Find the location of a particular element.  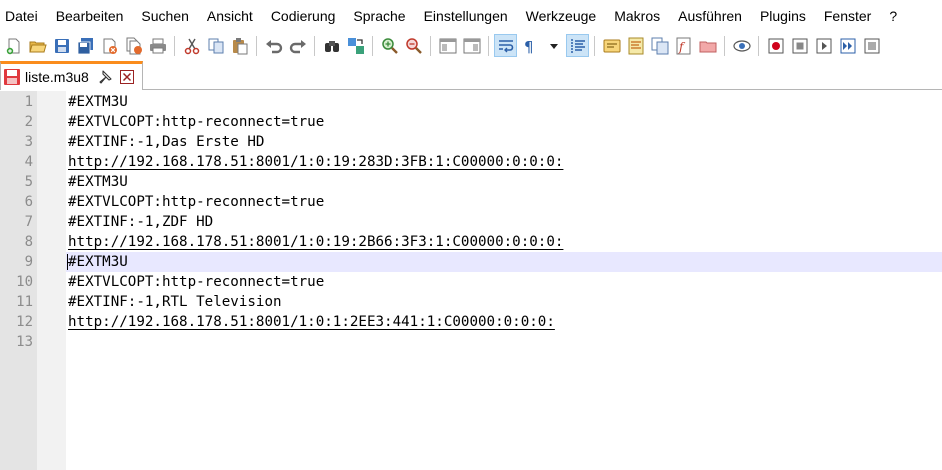

line-number: 4 is located at coordinates (28, 162).